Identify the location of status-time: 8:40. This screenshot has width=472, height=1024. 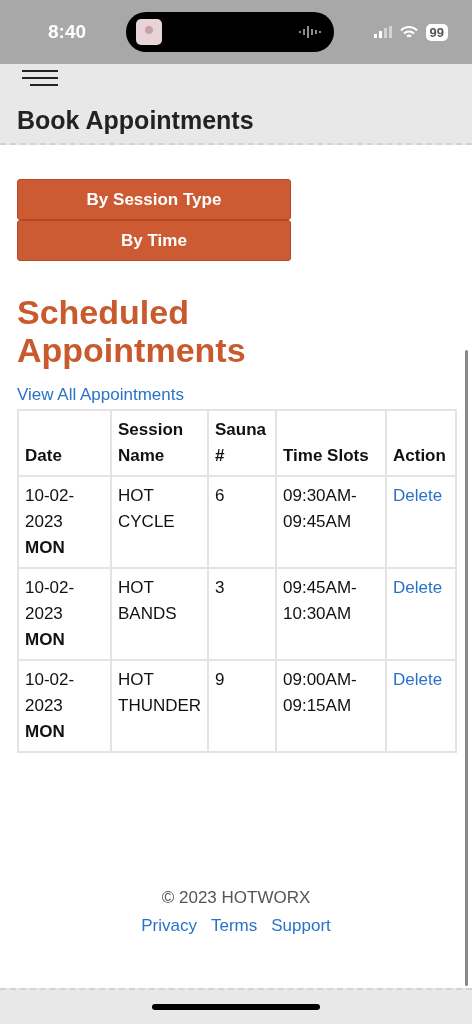
(67, 32).